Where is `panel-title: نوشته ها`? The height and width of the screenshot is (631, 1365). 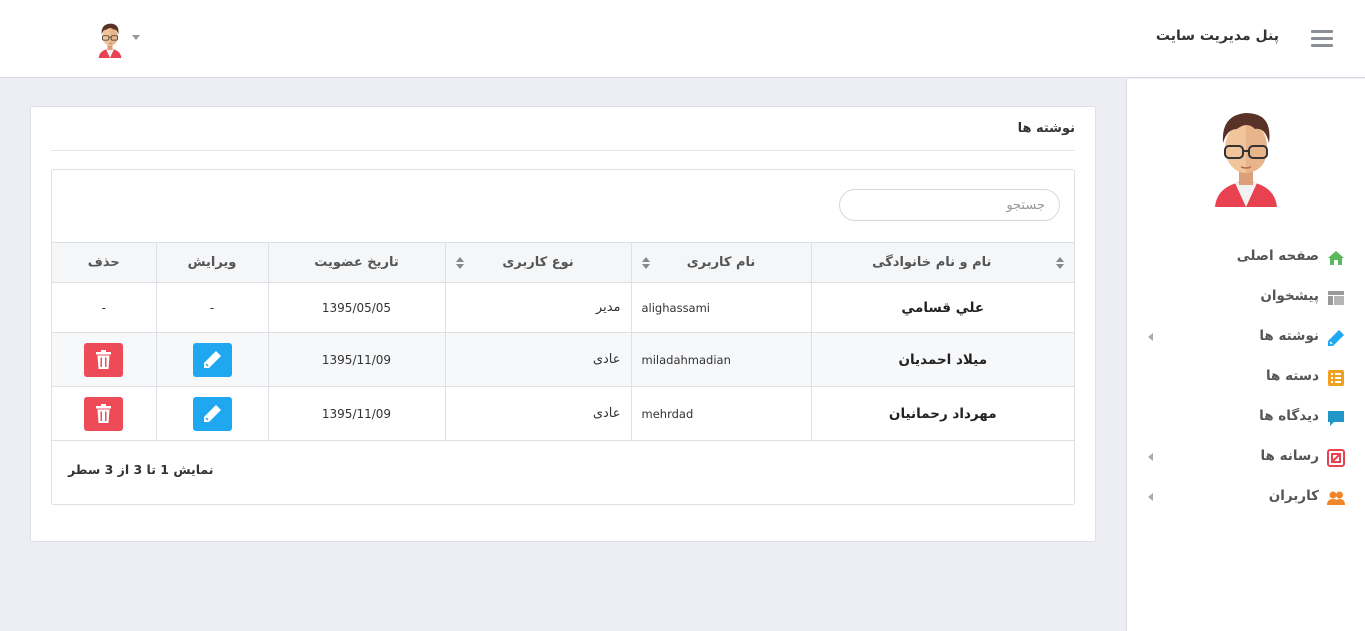
panel-title: نوشته ها is located at coordinates (1046, 128).